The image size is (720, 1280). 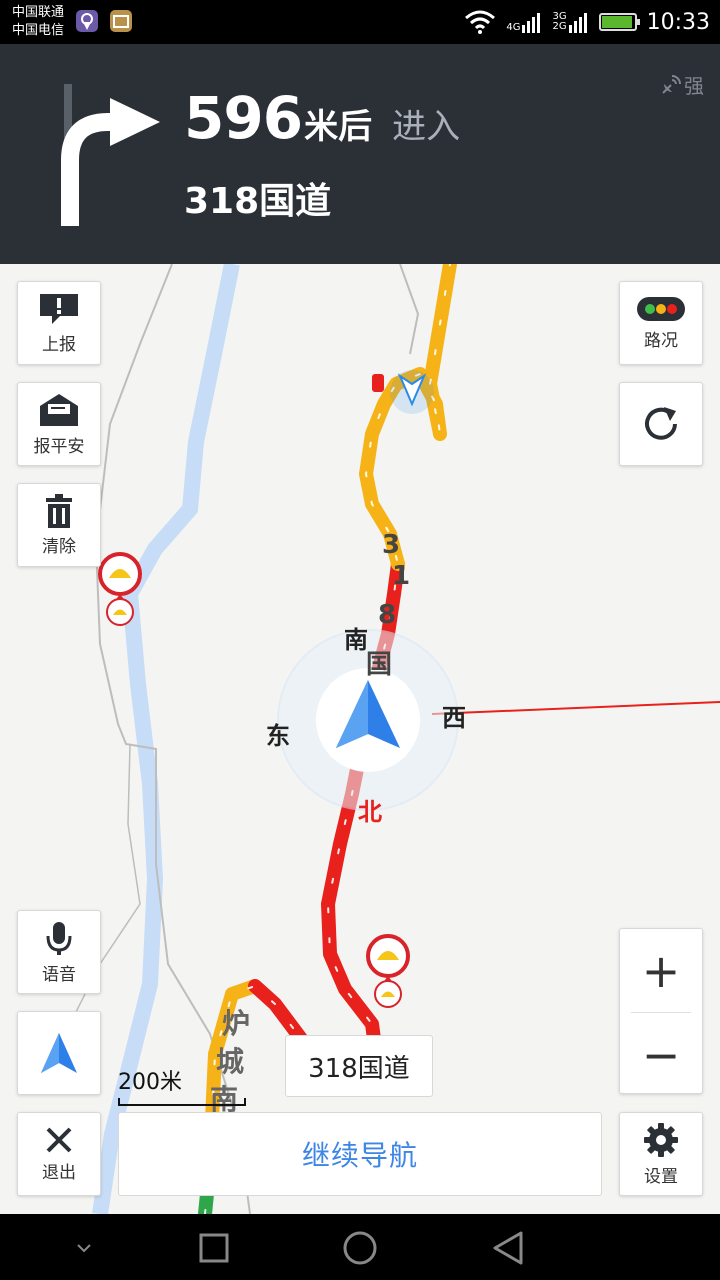 I want to click on network-type-2b: 2G, so click(x=559, y=26).